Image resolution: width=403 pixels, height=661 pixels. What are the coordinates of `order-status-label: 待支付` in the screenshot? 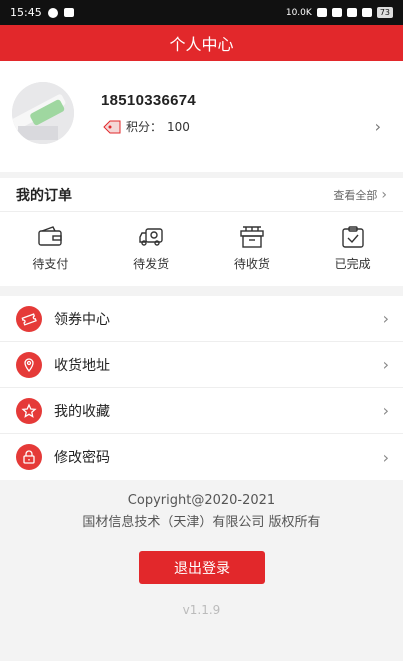 It's located at (50, 264).